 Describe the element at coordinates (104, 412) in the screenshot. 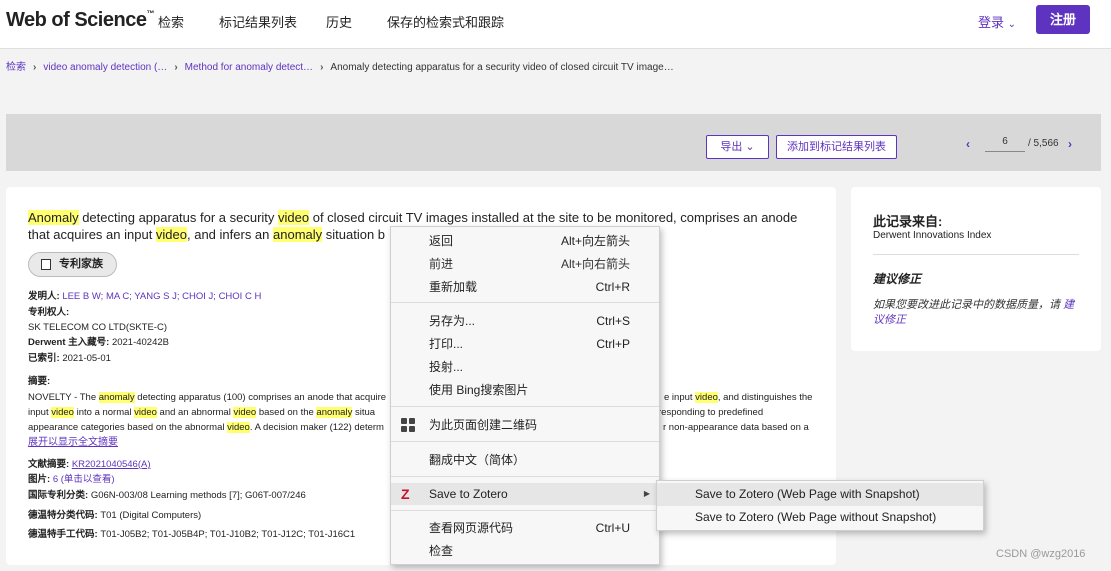

I see `text-segment: into a normal` at that location.